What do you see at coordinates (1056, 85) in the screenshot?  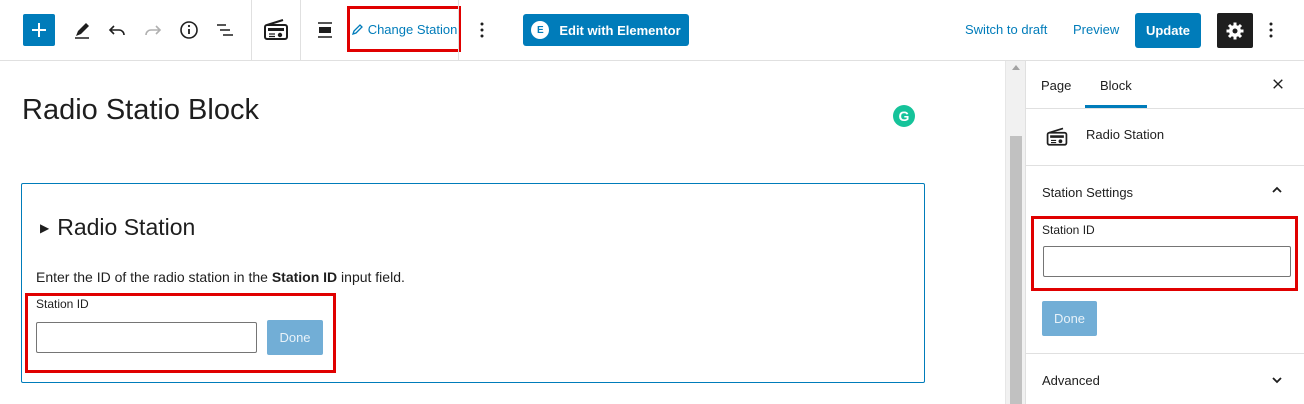 I see `tab-page: Page` at bounding box center [1056, 85].